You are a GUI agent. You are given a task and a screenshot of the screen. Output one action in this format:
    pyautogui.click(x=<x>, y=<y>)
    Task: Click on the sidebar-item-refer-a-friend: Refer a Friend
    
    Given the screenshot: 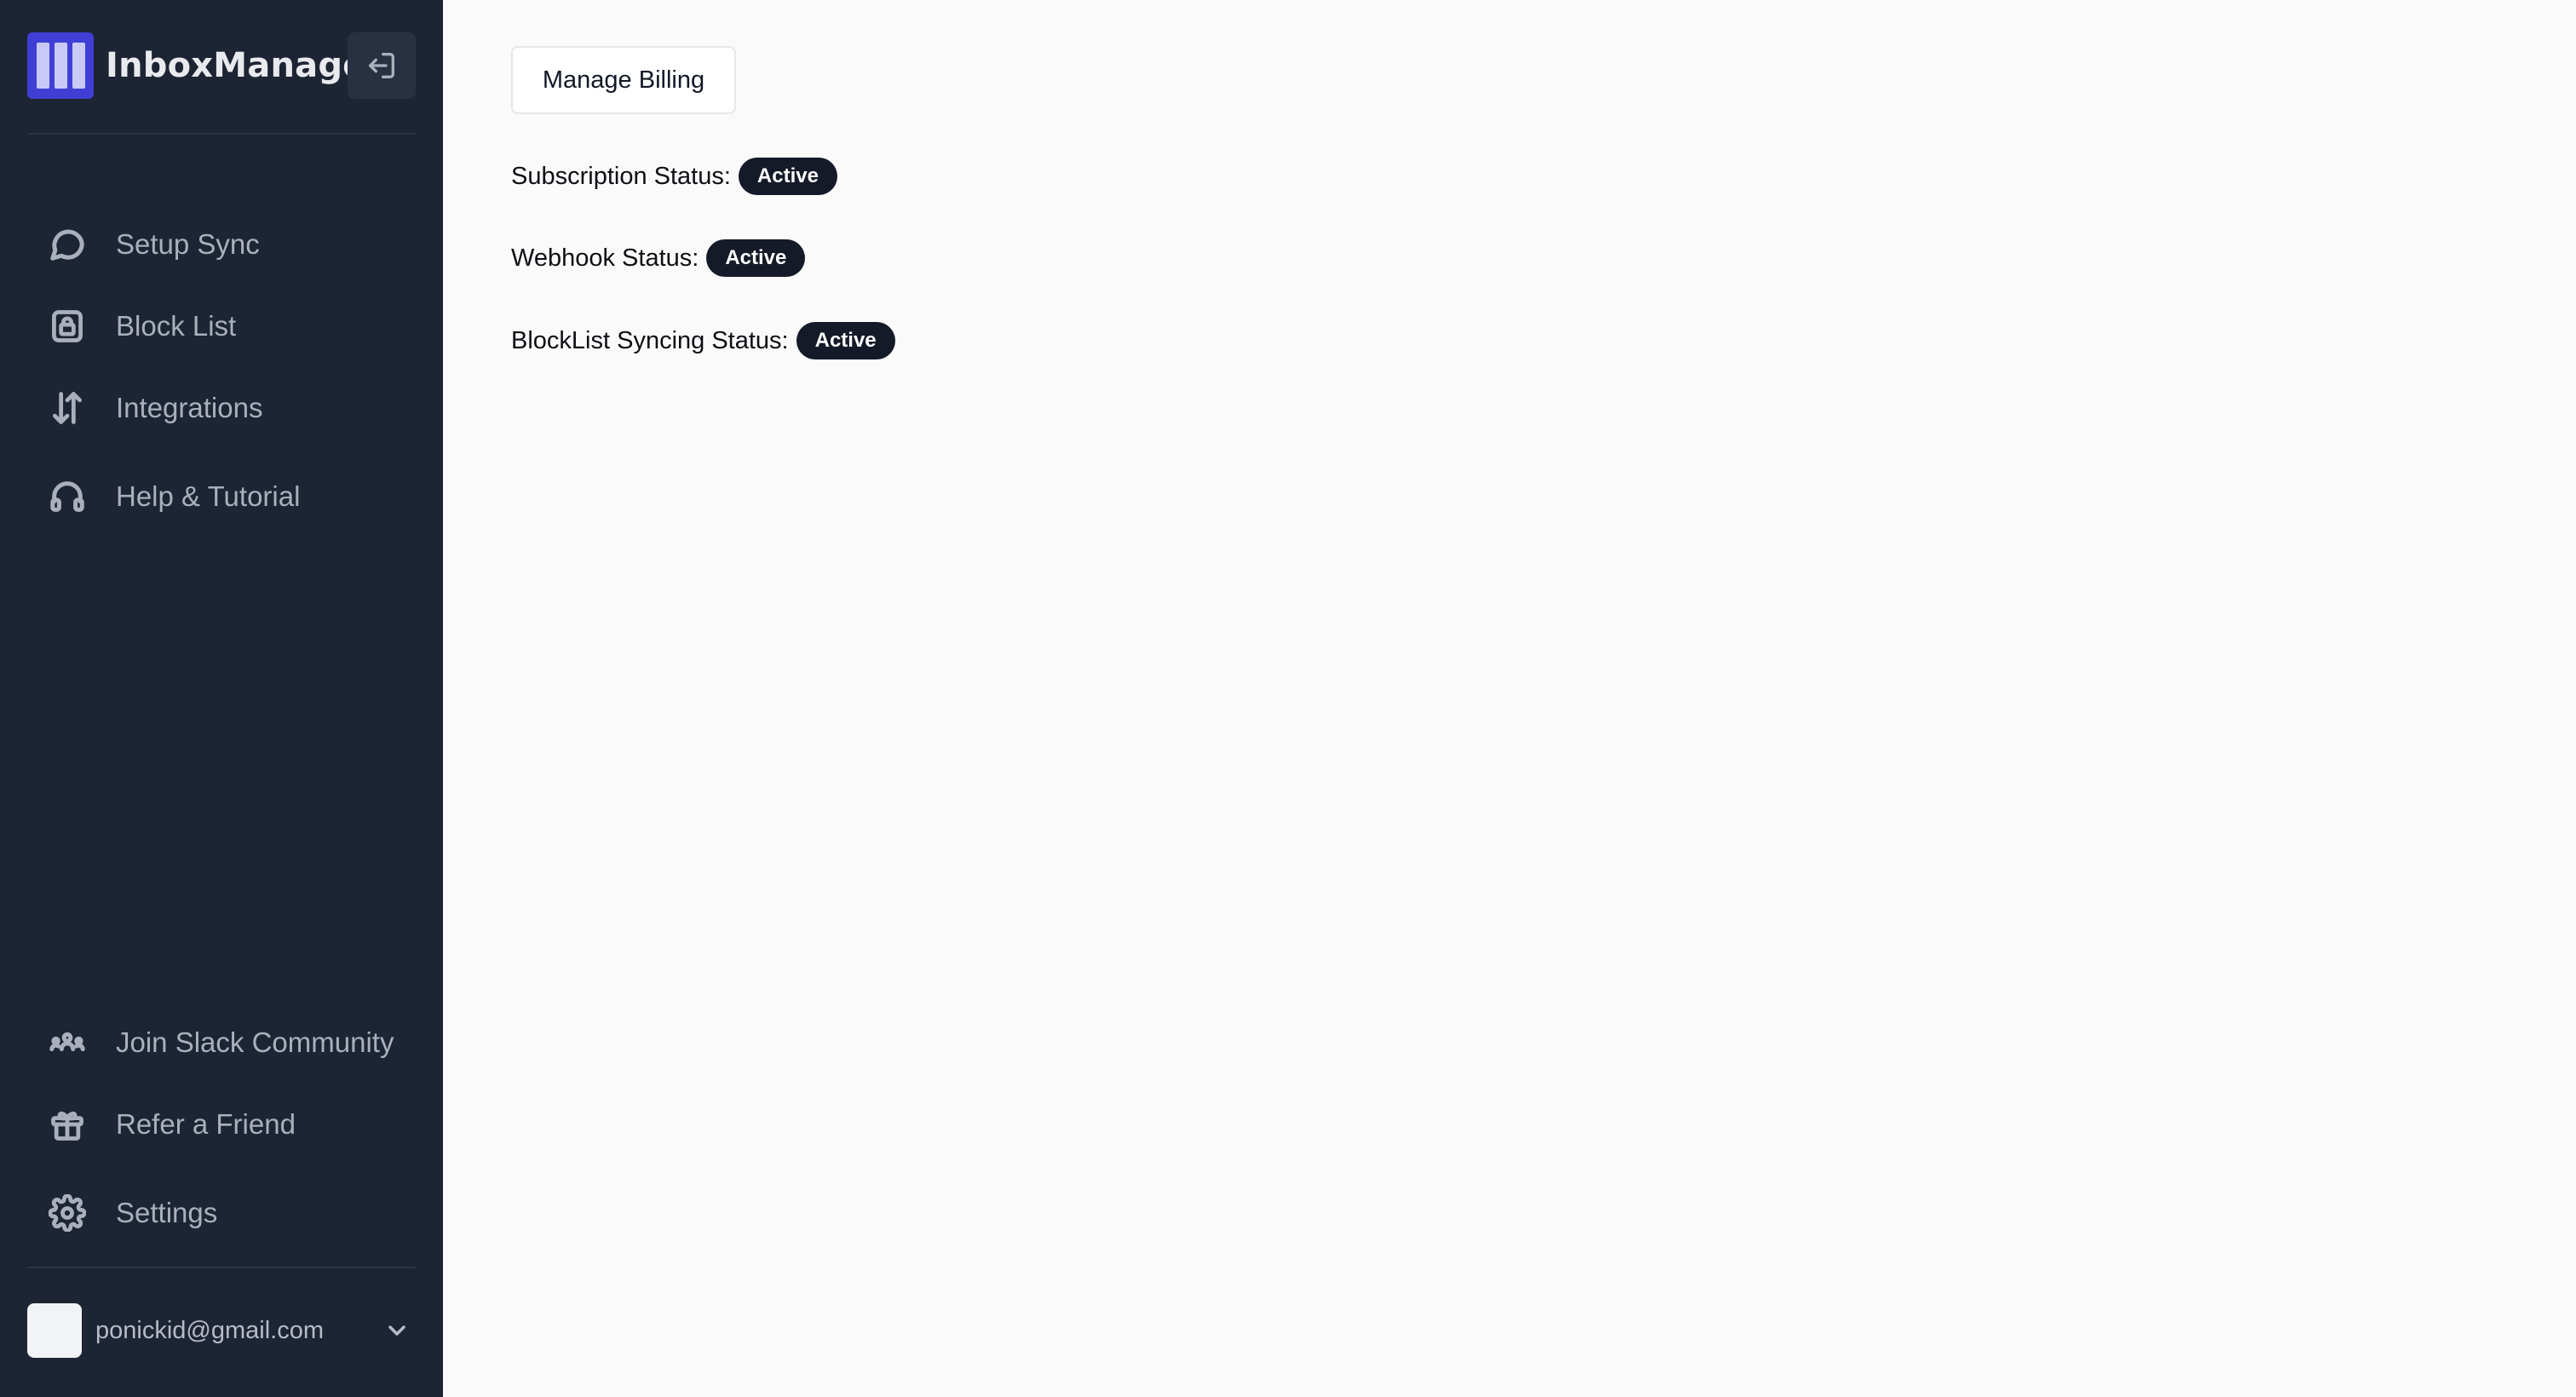 What is the action you would take?
    pyautogui.click(x=171, y=1124)
    